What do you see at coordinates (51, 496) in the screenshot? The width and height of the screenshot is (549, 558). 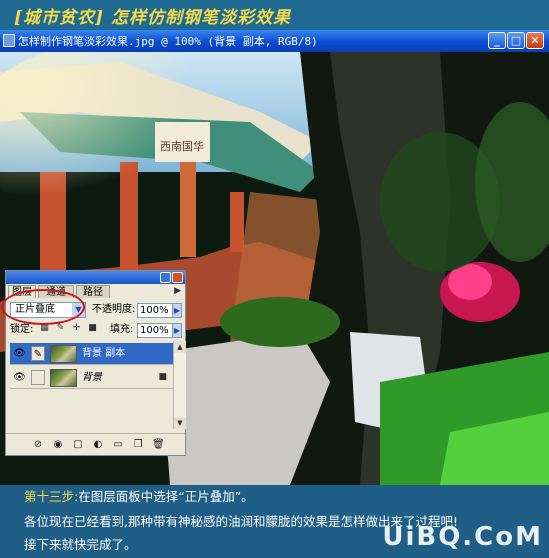 I see `step-label: 第十三步:` at bounding box center [51, 496].